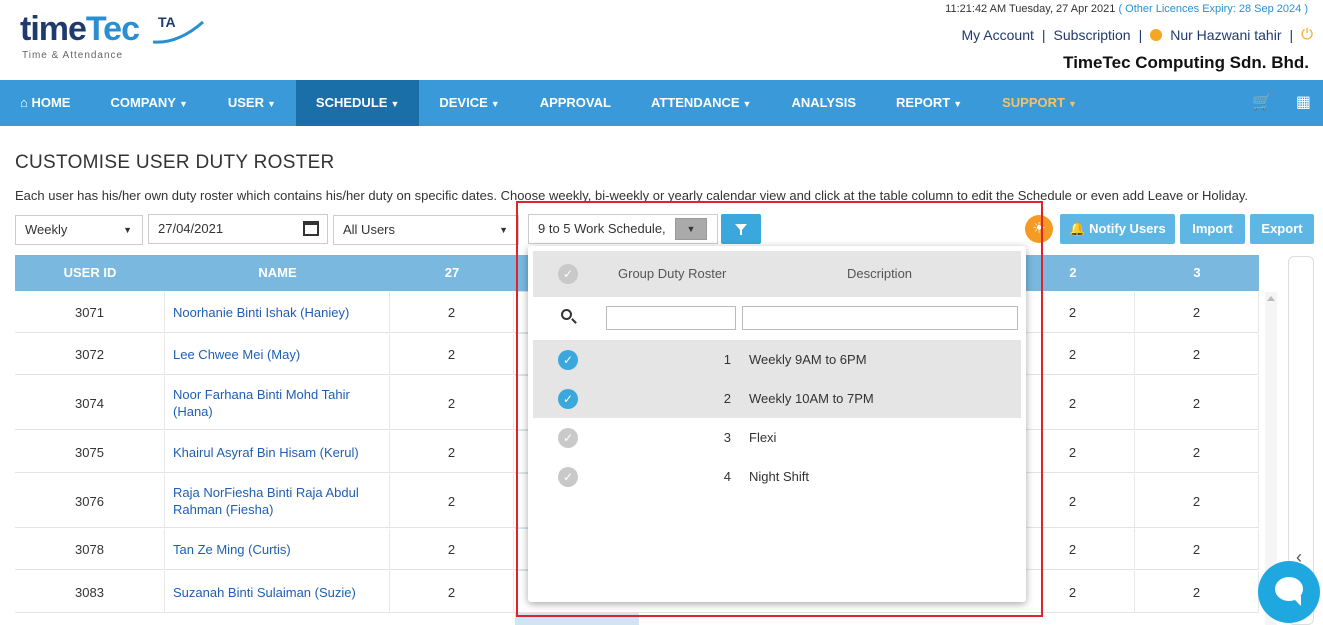 This screenshot has width=1323, height=625. I want to click on chat-launcher-button, so click(1289, 592).